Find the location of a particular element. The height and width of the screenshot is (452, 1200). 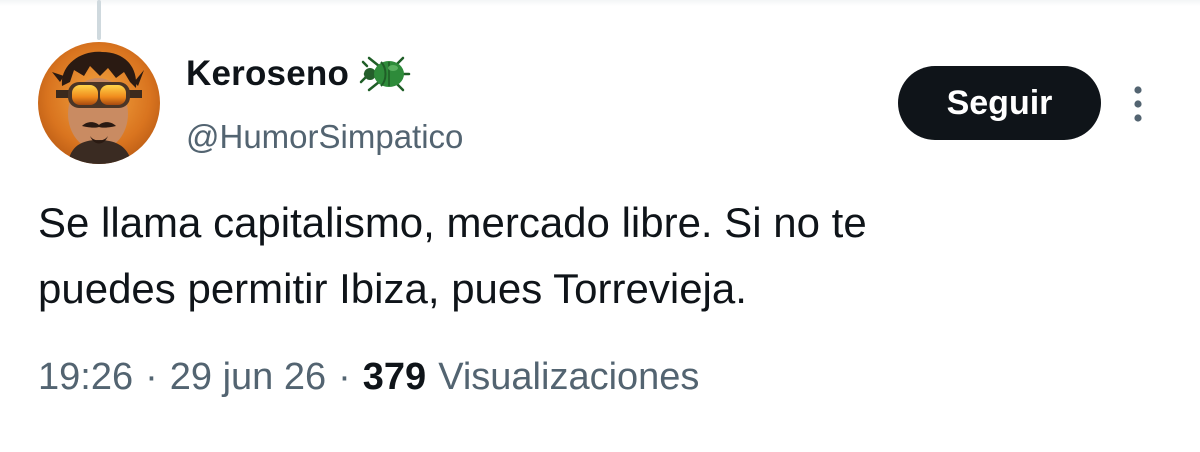

avatar is located at coordinates (99, 103).